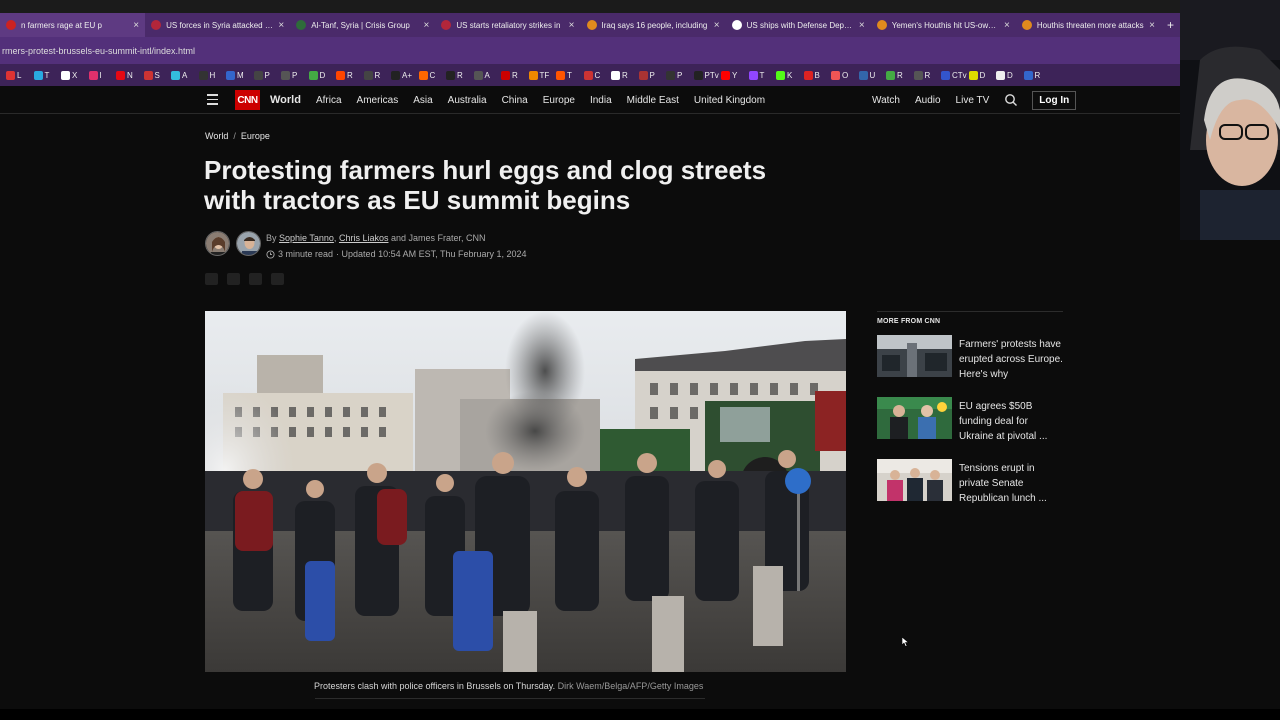 This screenshot has width=1280, height=720. Describe the element at coordinates (247, 100) in the screenshot. I see `cnn-logo: CNN` at that location.